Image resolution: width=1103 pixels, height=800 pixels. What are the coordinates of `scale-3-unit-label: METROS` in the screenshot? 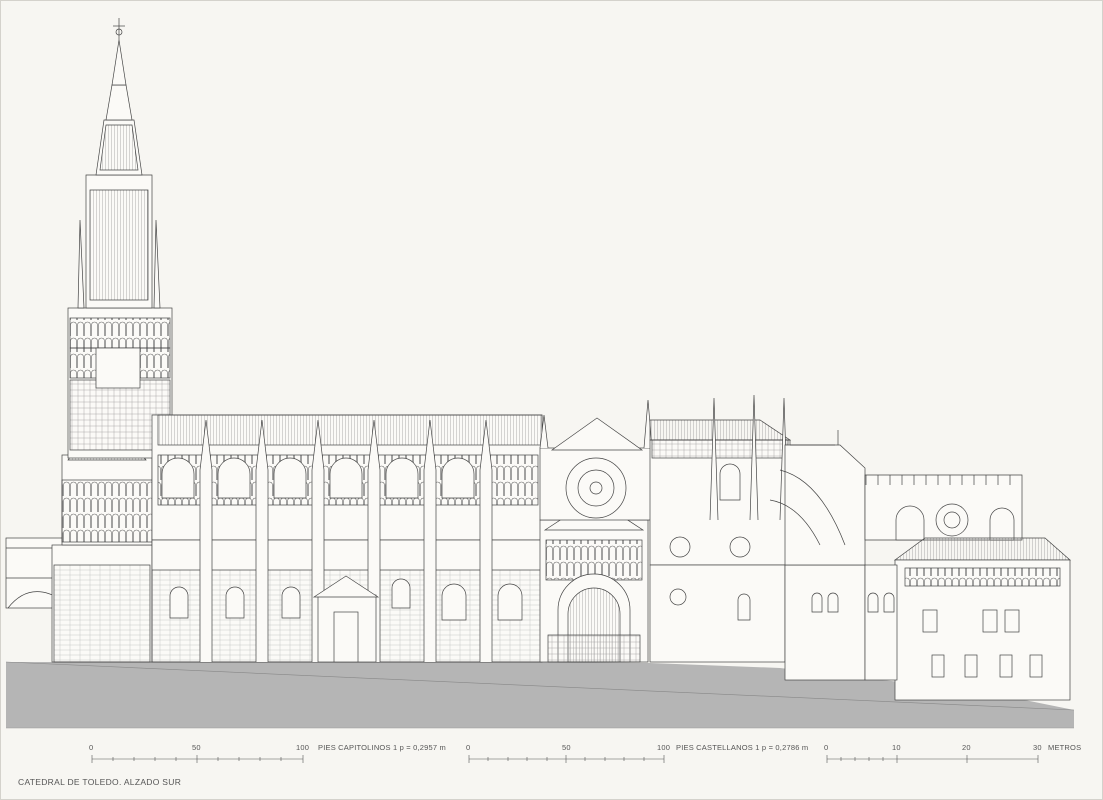 It's located at (1065, 747).